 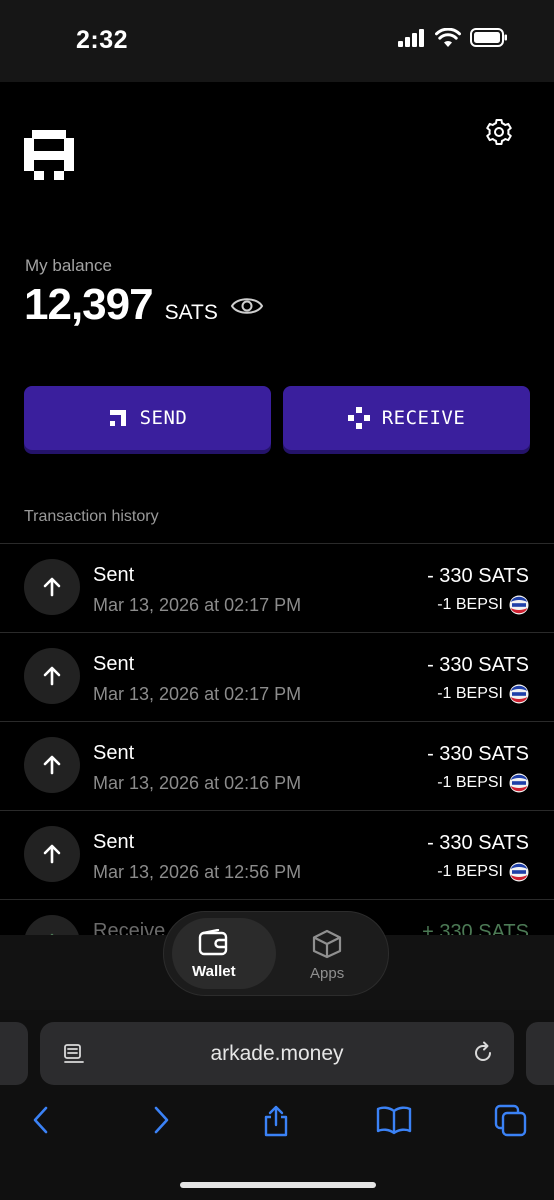 I want to click on transaction-title: Receive, so click(x=129, y=928).